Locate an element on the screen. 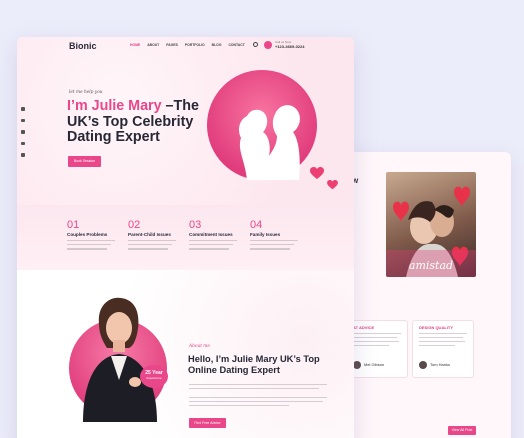  hero-couple-image is located at coordinates (262, 125).